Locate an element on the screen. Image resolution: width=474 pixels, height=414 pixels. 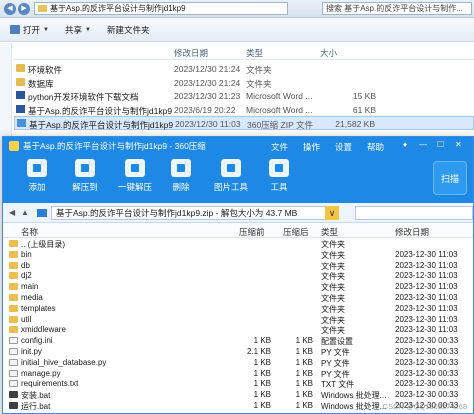
file-date: 2023/6/19 20:22 is located at coordinates (205, 109).